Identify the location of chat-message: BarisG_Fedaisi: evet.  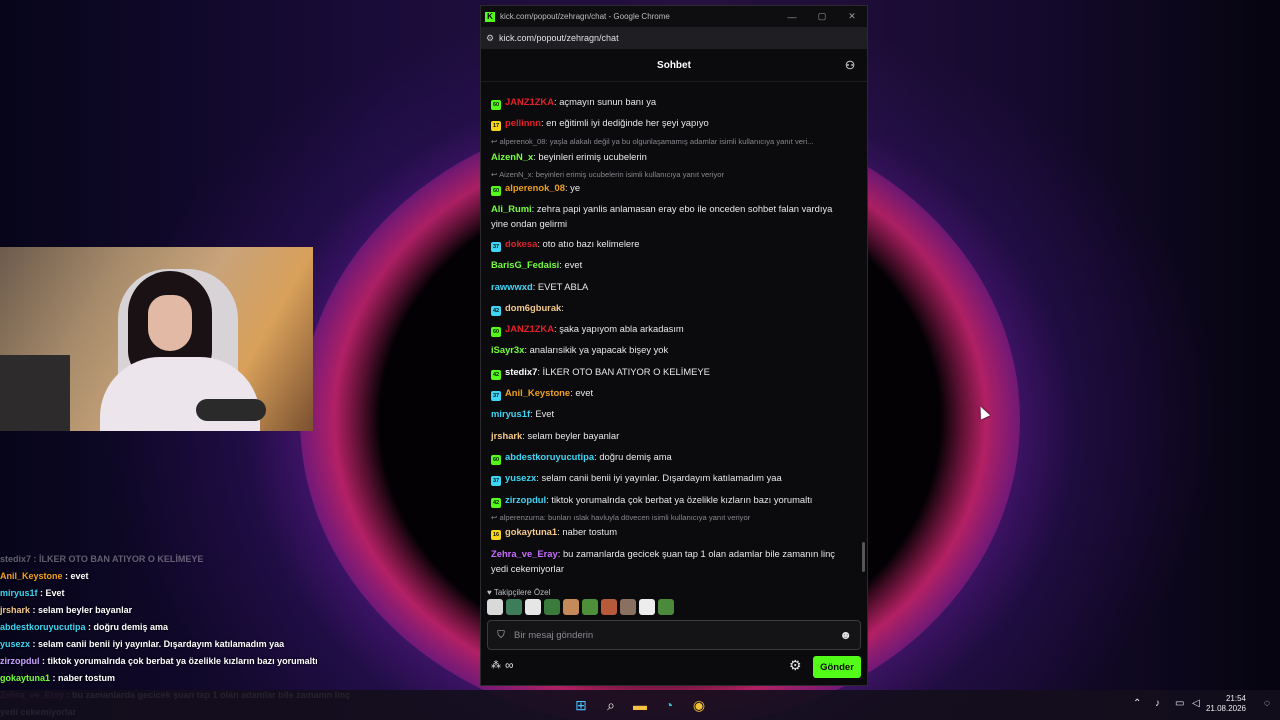
(671, 264).